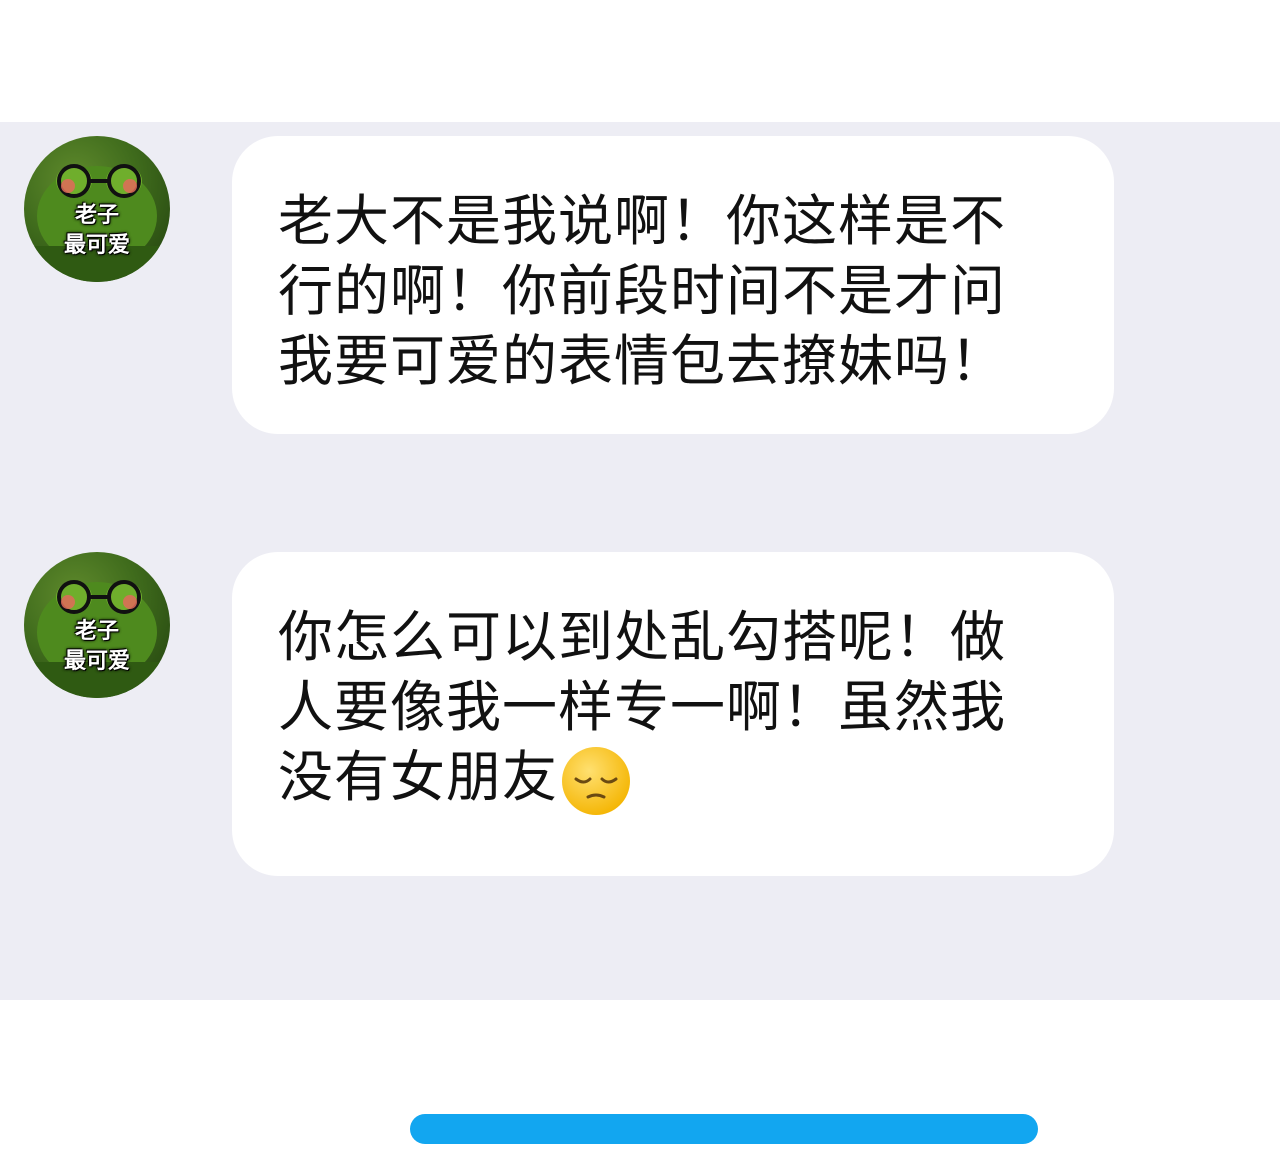 The width and height of the screenshot is (1280, 1152). I want to click on pensive-face-emoji-icon, so click(596, 780).